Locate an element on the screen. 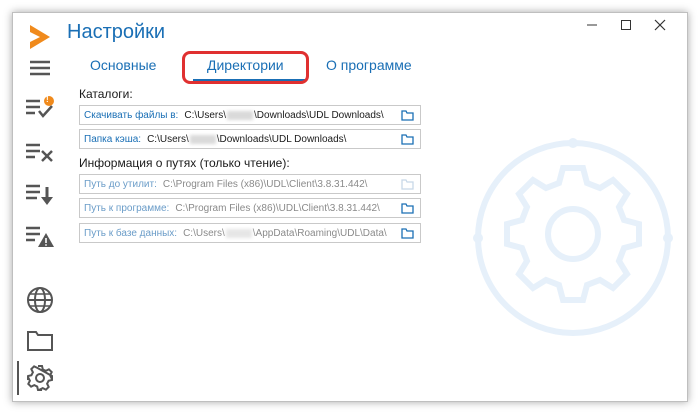  menu-icon is located at coordinates (40, 68).